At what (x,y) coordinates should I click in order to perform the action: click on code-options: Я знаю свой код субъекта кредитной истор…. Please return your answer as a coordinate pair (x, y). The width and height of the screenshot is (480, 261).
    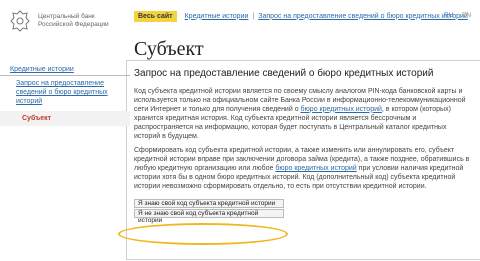
    Looking at the image, I should click on (302, 211).